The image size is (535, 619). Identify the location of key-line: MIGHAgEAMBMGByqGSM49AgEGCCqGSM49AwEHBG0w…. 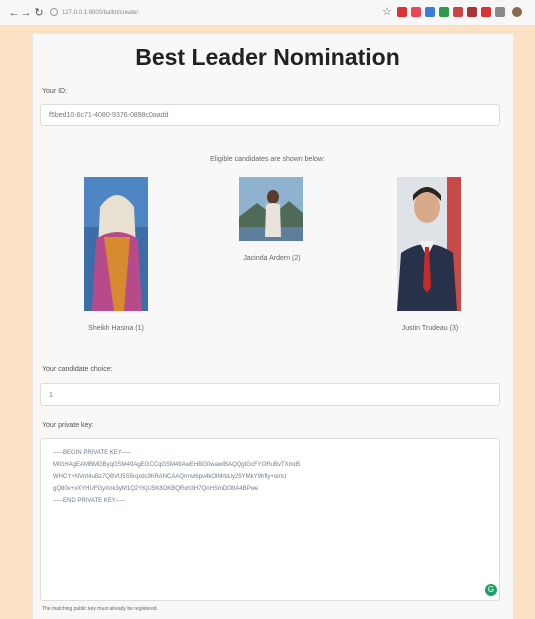
(177, 465).